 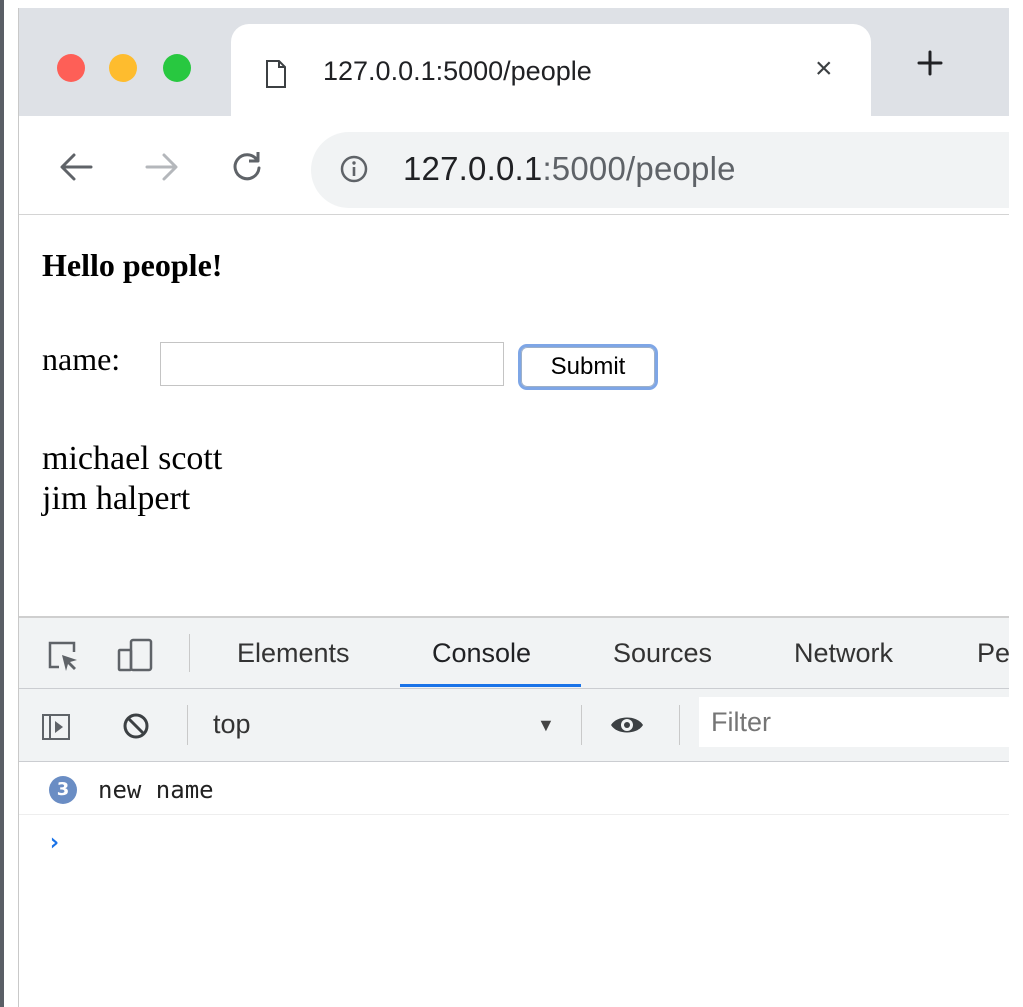 What do you see at coordinates (63, 790) in the screenshot?
I see `repeat-count-badge: 3` at bounding box center [63, 790].